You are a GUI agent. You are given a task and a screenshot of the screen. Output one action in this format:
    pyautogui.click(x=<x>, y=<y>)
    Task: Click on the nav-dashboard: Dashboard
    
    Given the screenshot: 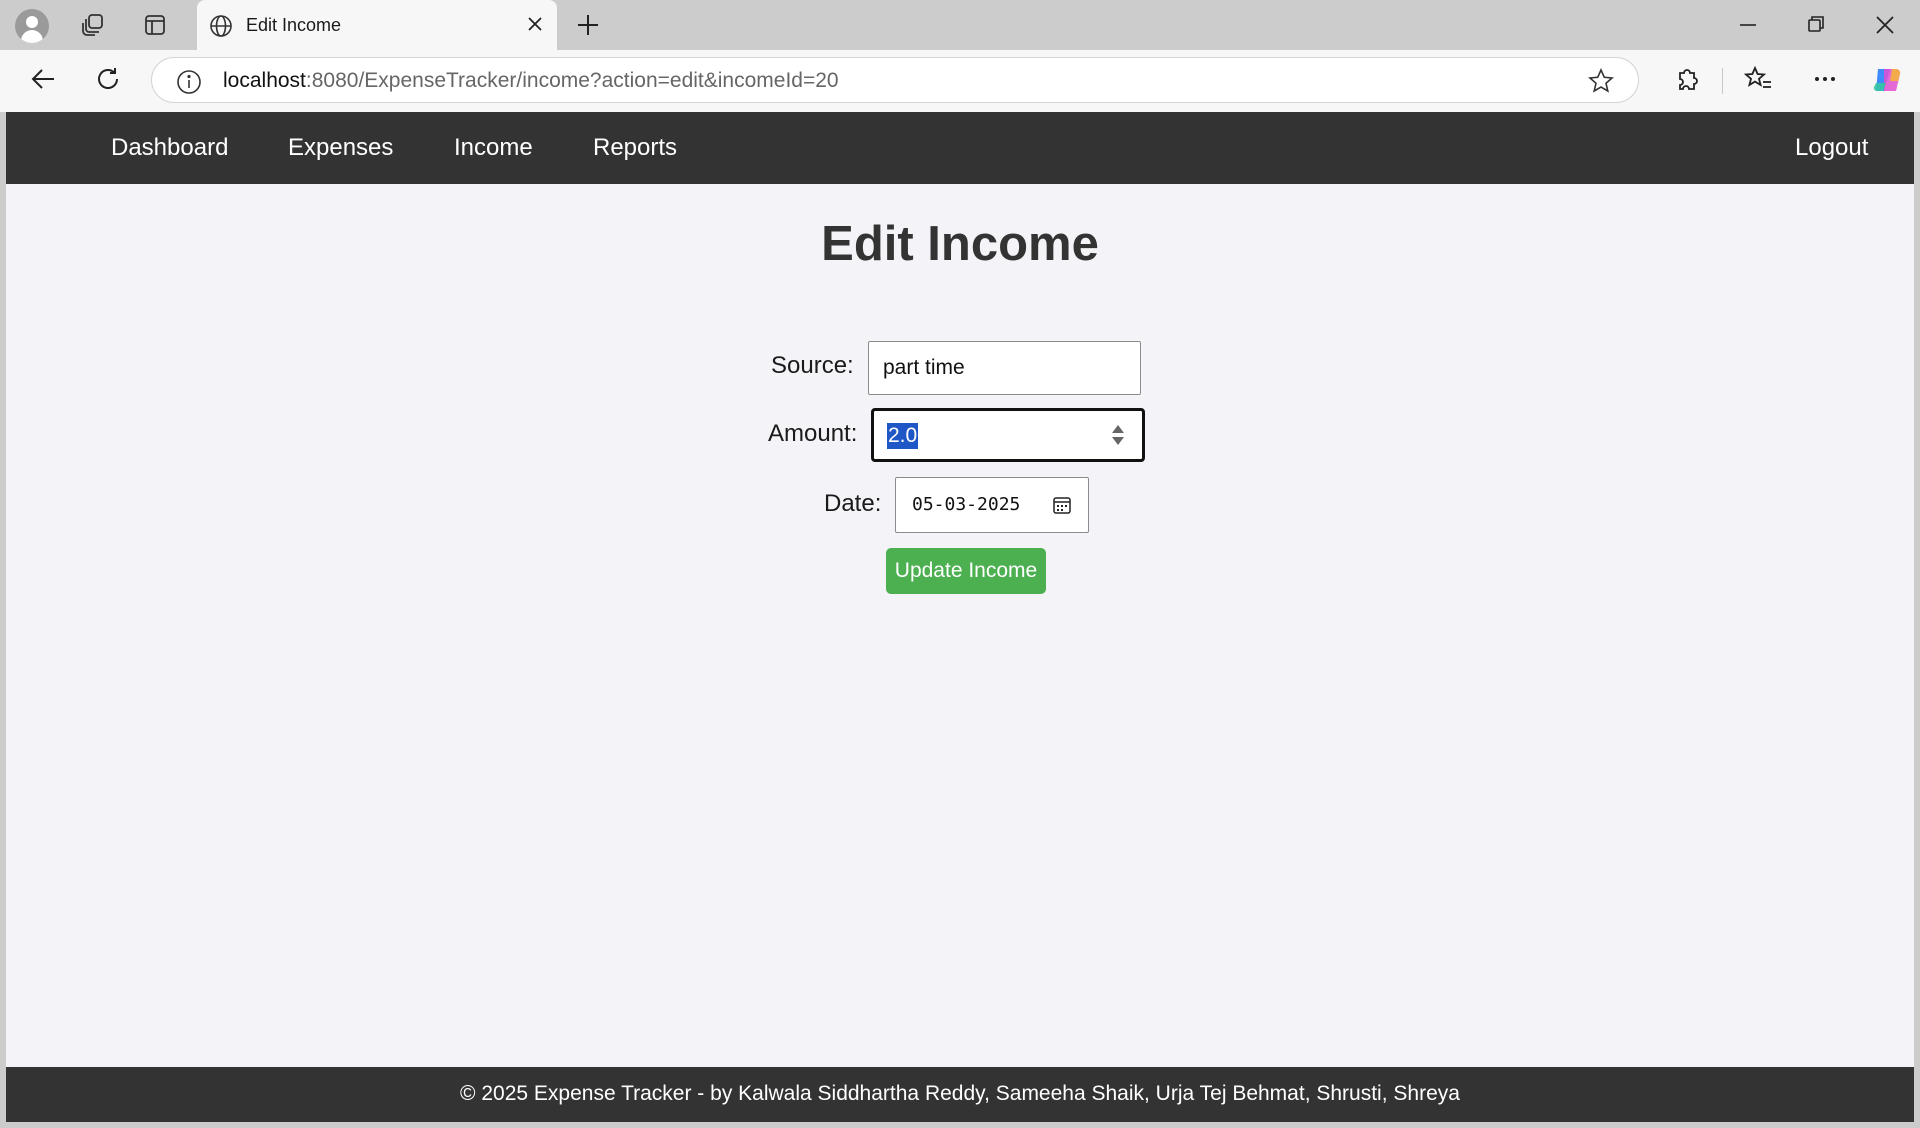 What is the action you would take?
    pyautogui.click(x=169, y=148)
    